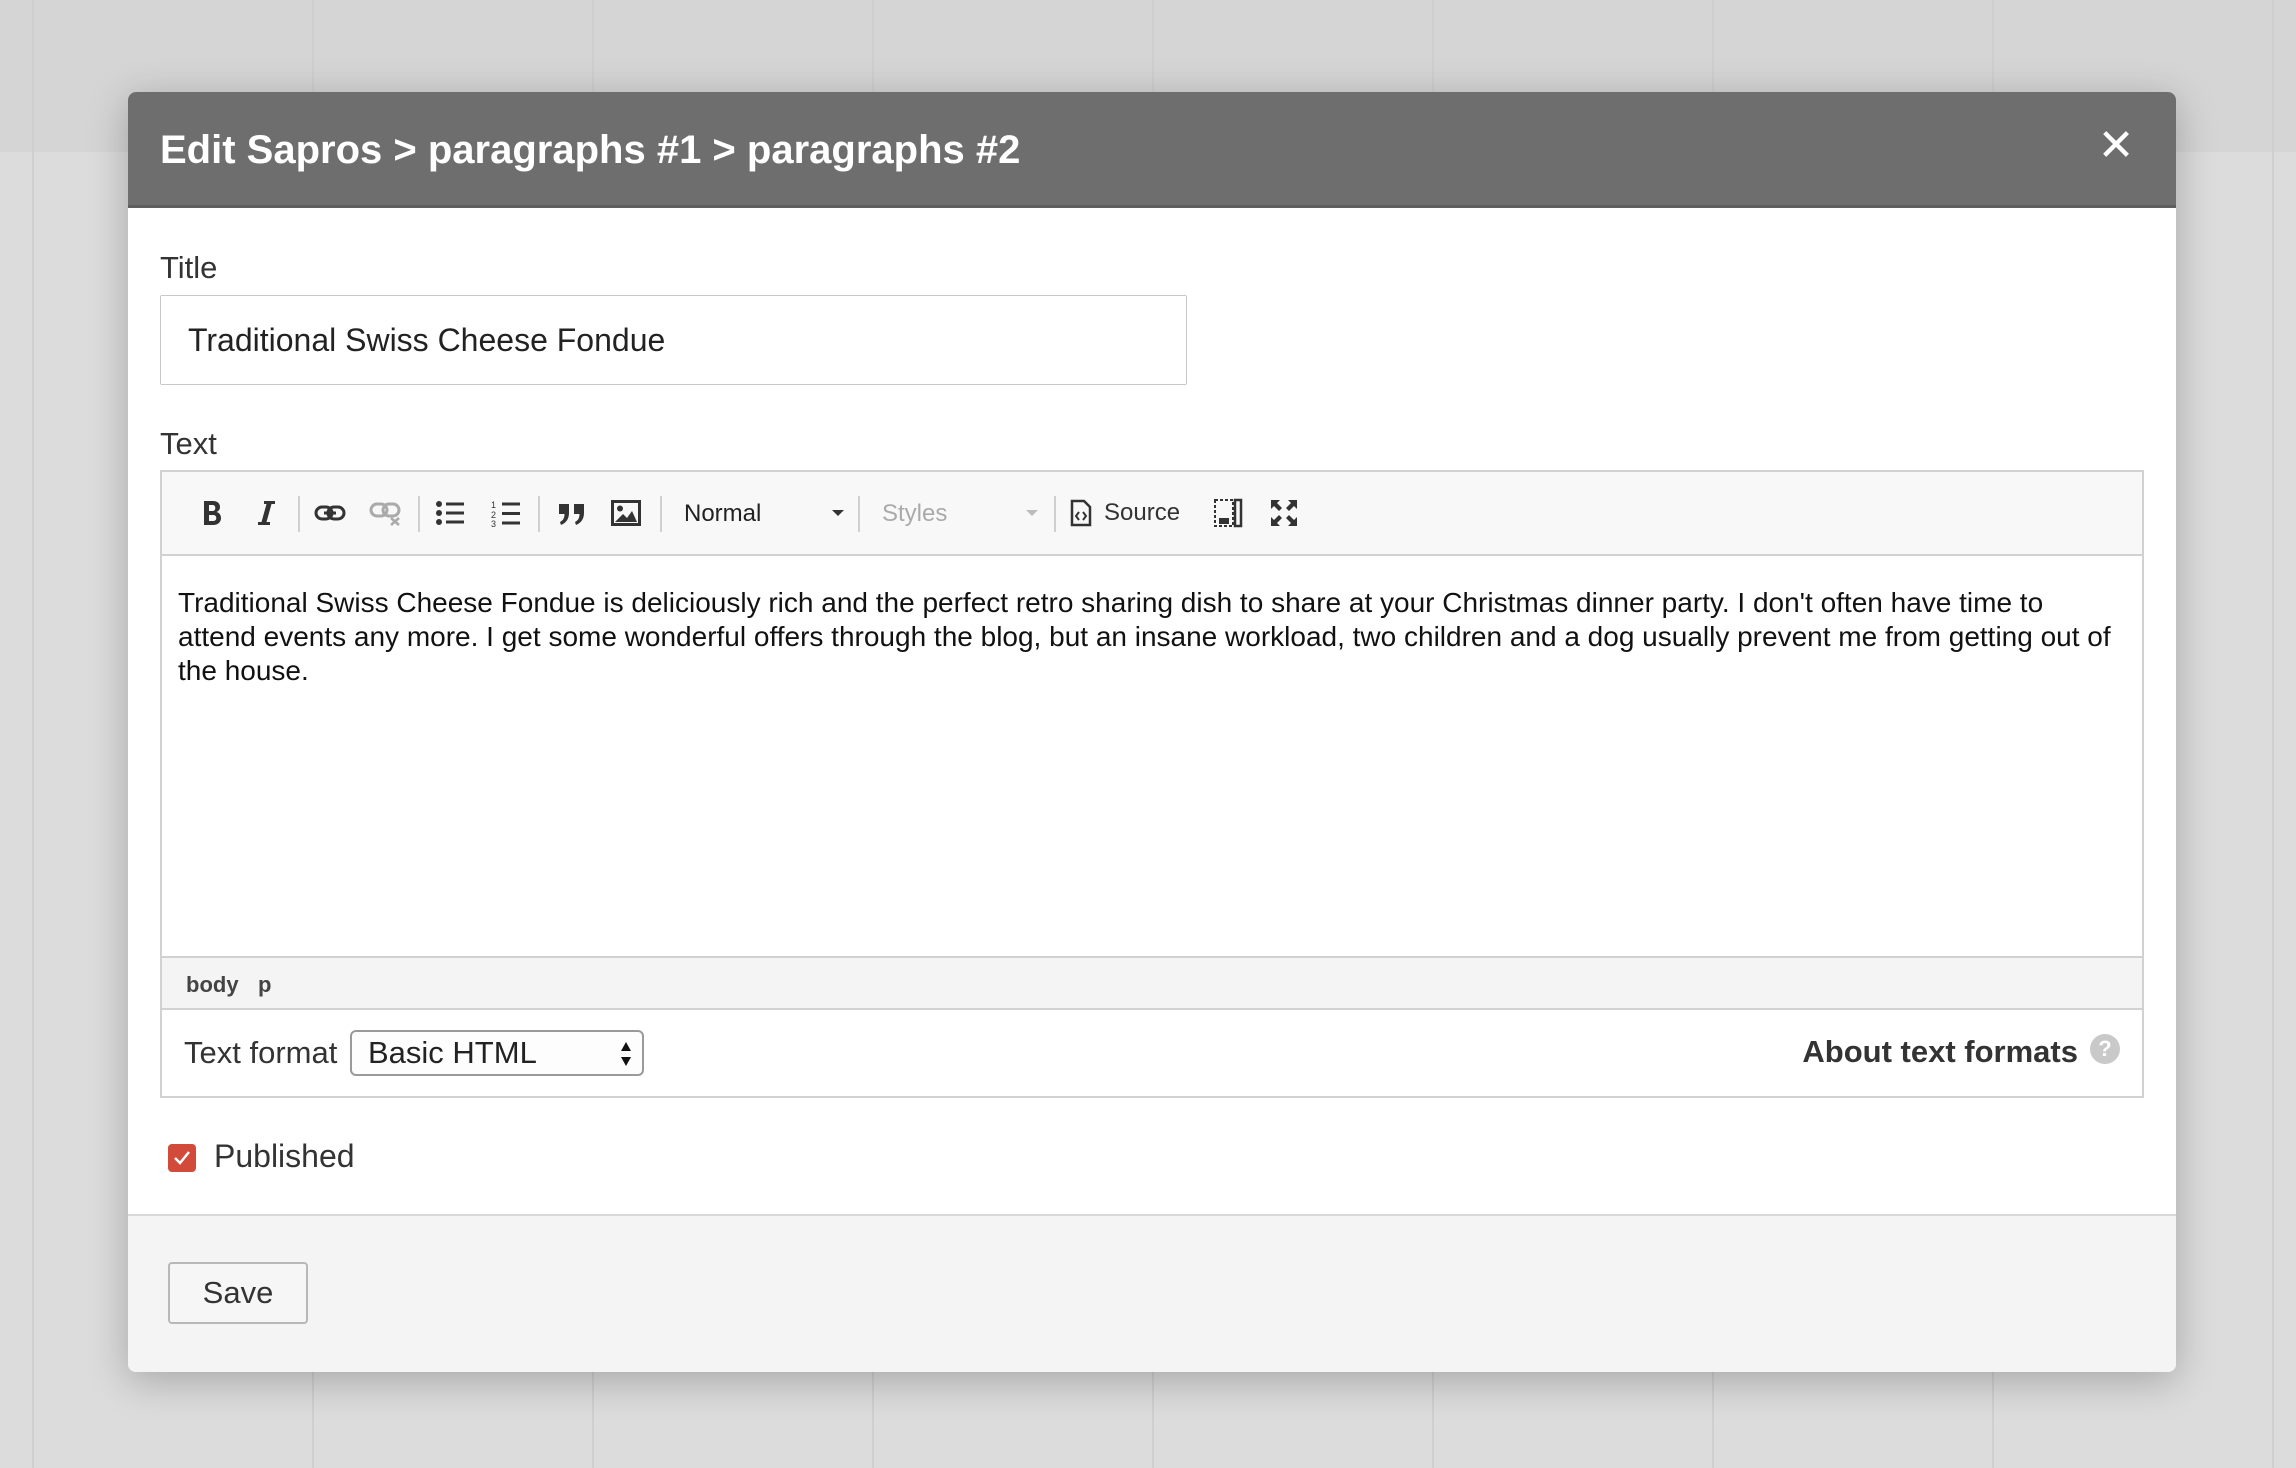 Image resolution: width=2296 pixels, height=1468 pixels. I want to click on title-label: Title, so click(189, 267).